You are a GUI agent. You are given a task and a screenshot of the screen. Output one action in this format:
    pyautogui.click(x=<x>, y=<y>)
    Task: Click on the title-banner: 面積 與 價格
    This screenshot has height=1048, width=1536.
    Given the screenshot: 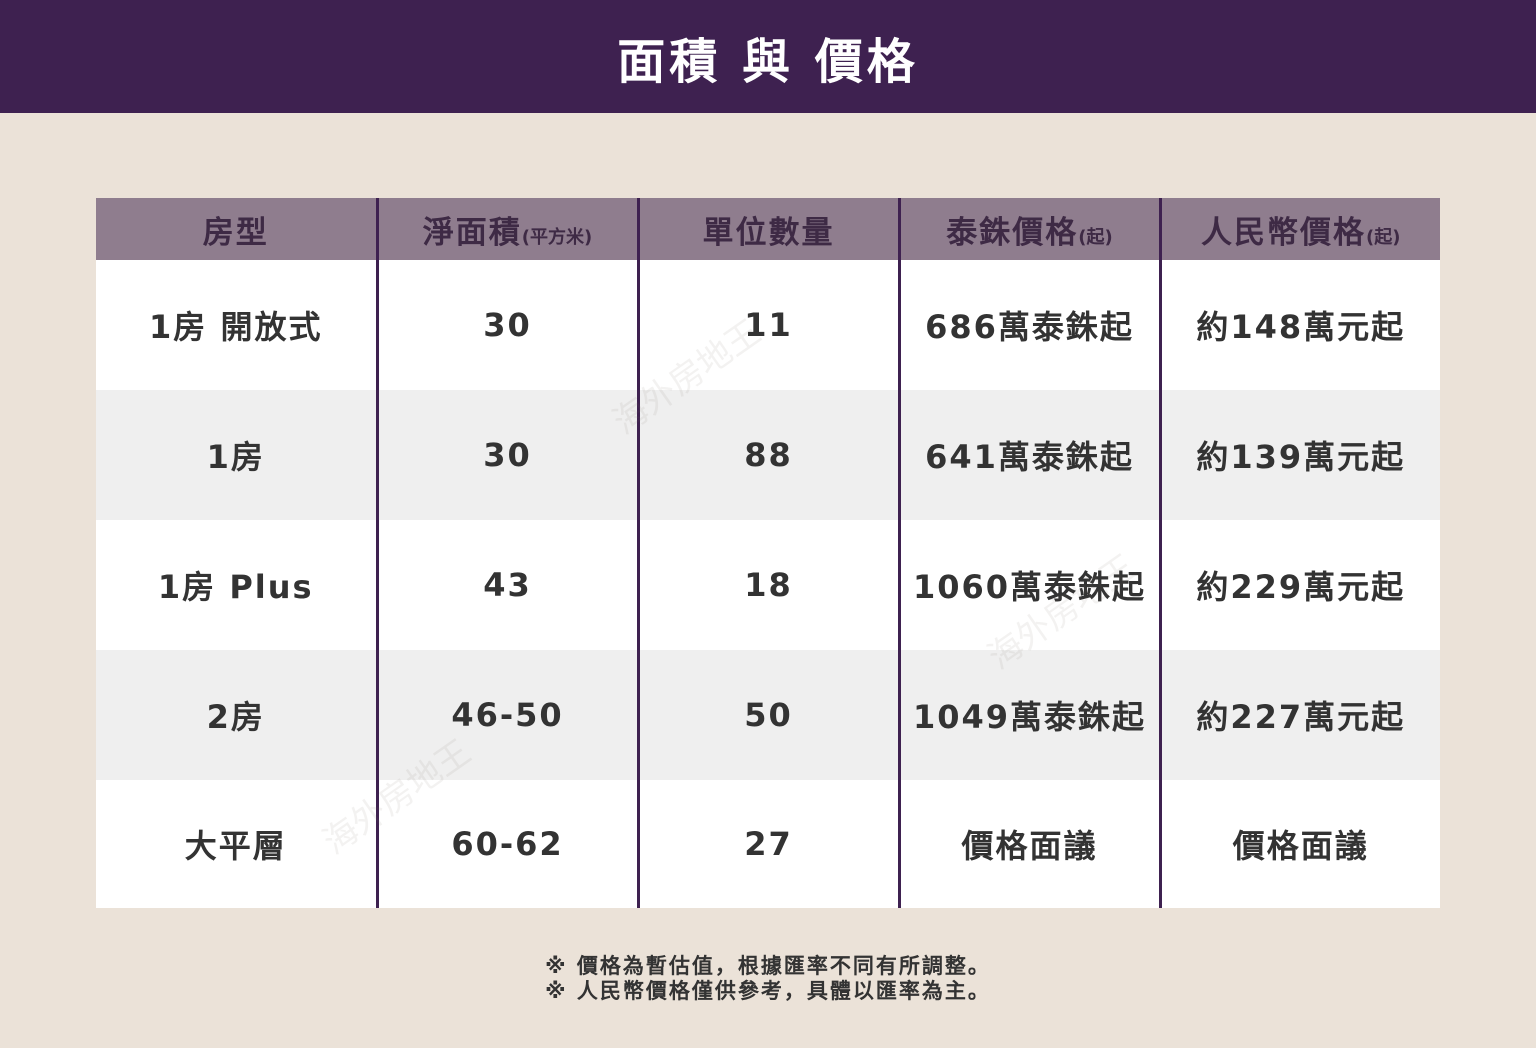 What is the action you would take?
    pyautogui.click(x=768, y=56)
    